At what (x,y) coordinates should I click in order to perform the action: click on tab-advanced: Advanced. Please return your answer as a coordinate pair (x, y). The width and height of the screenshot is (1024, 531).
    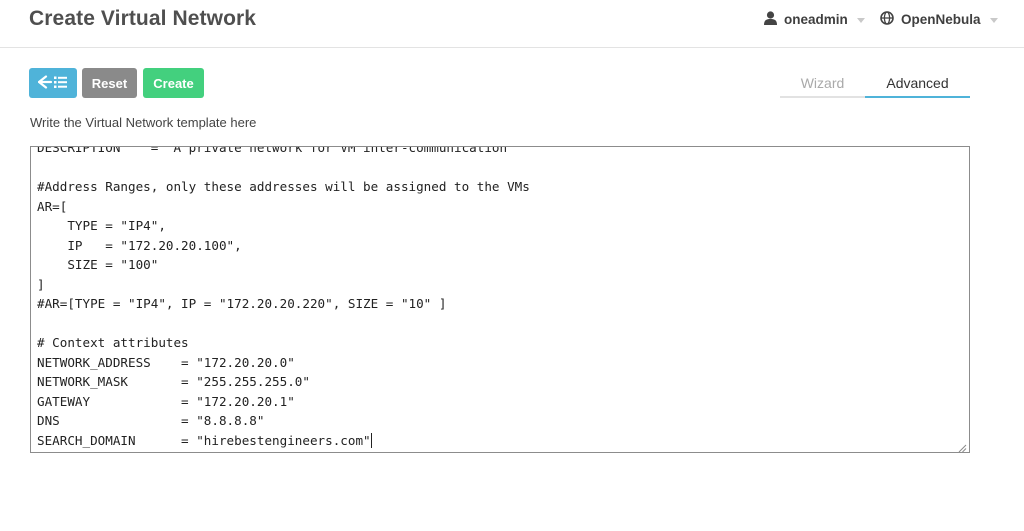
    Looking at the image, I should click on (917, 84).